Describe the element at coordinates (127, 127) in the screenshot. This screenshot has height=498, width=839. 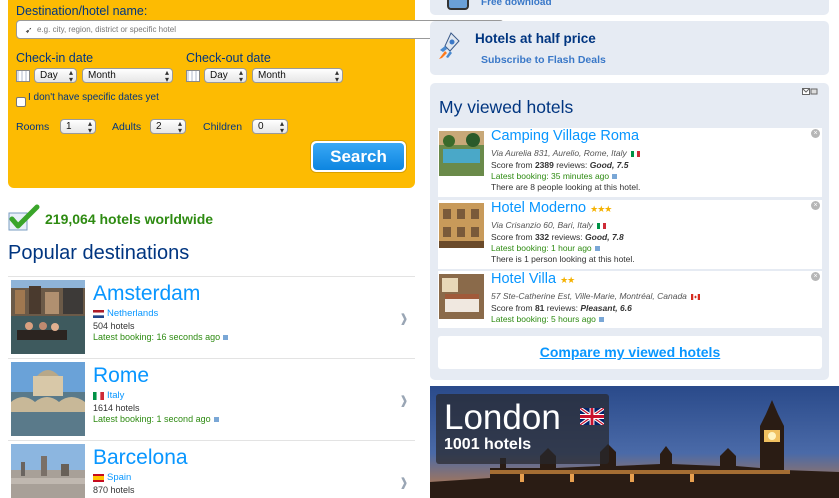
I see `adults-label: Adults` at that location.